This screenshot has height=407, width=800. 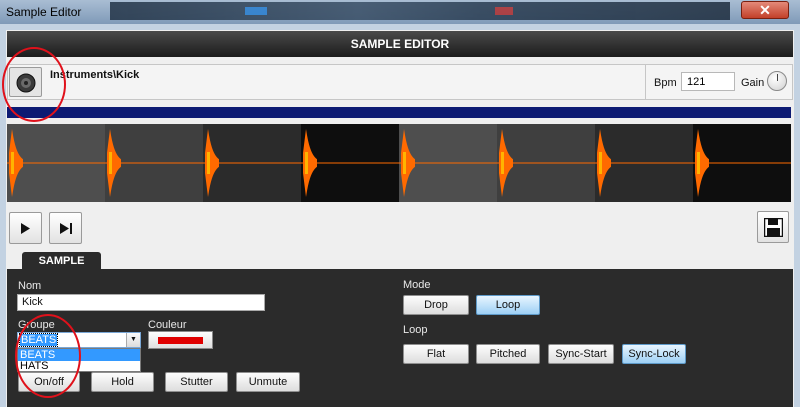 I want to click on skip-next-button, so click(x=65, y=228).